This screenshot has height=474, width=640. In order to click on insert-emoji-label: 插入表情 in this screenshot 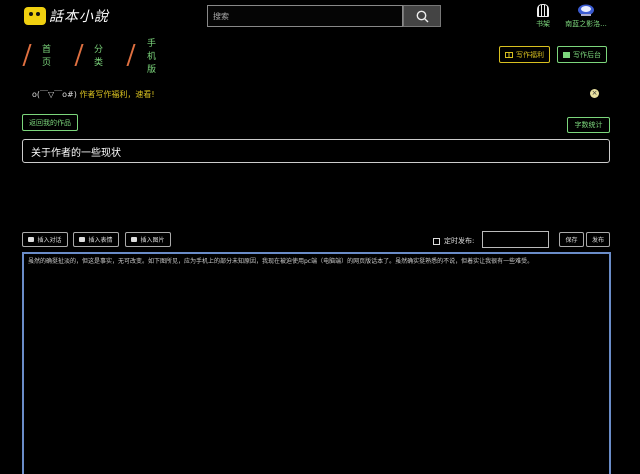, I will do `click(100, 240)`.